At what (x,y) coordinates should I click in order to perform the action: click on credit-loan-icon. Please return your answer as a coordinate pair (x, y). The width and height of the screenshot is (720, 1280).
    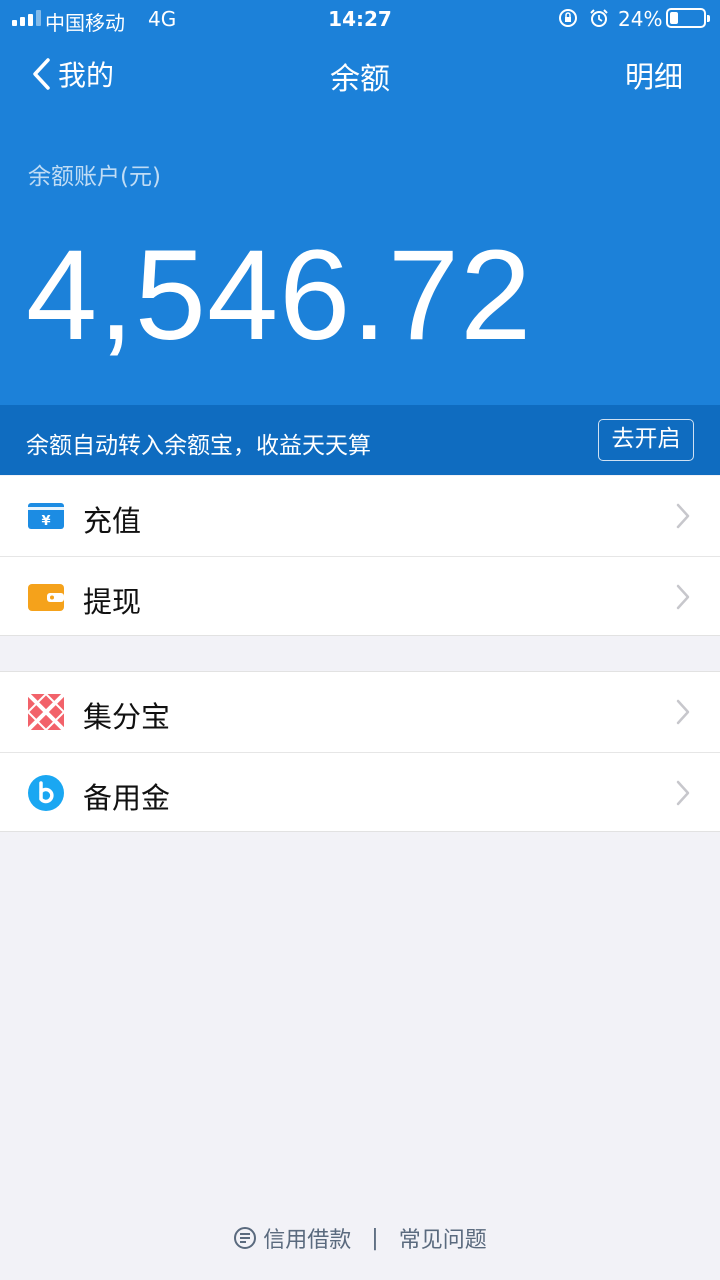
    Looking at the image, I should click on (245, 1238).